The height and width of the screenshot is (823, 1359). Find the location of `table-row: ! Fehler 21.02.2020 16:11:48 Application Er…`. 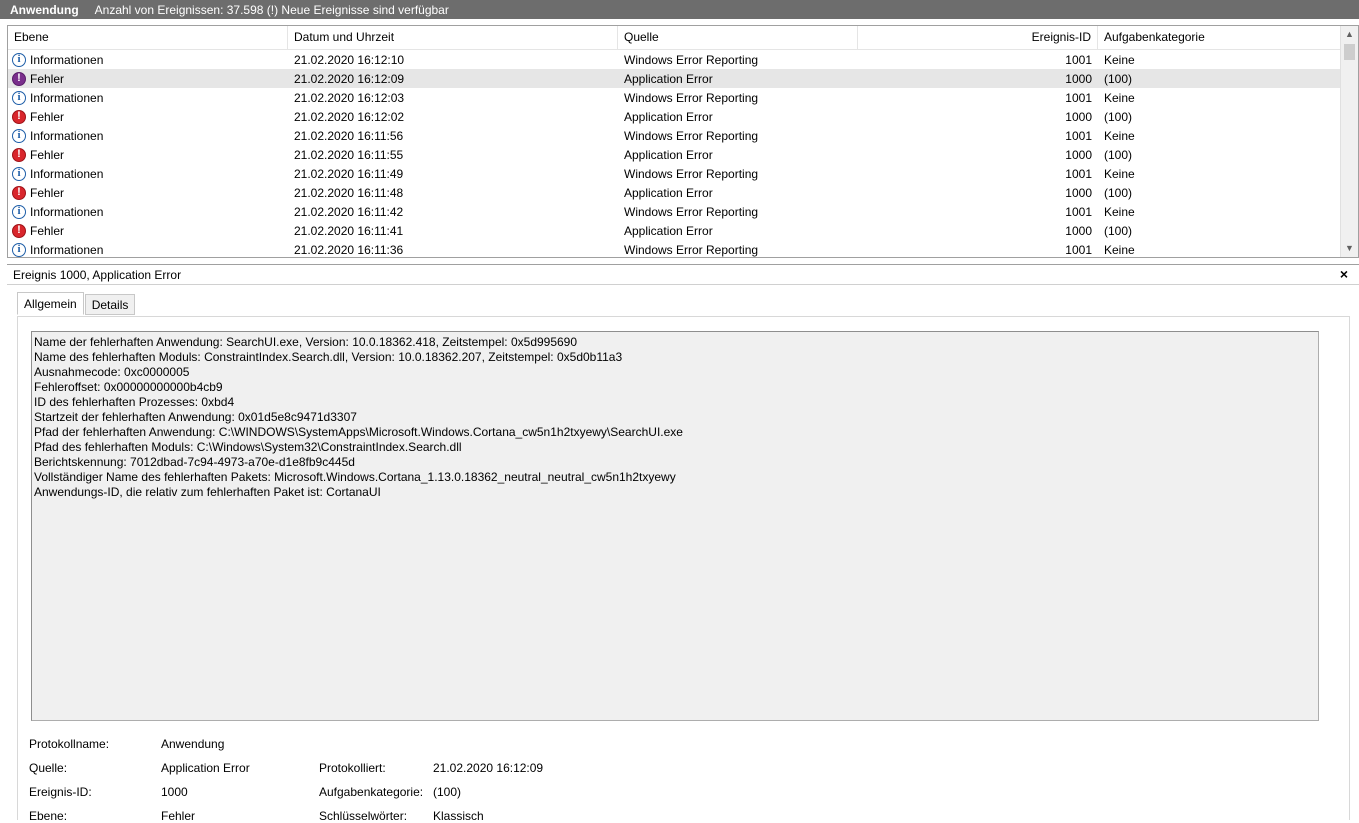

table-row: ! Fehler 21.02.2020 16:11:48 Application Er… is located at coordinates (675, 192).